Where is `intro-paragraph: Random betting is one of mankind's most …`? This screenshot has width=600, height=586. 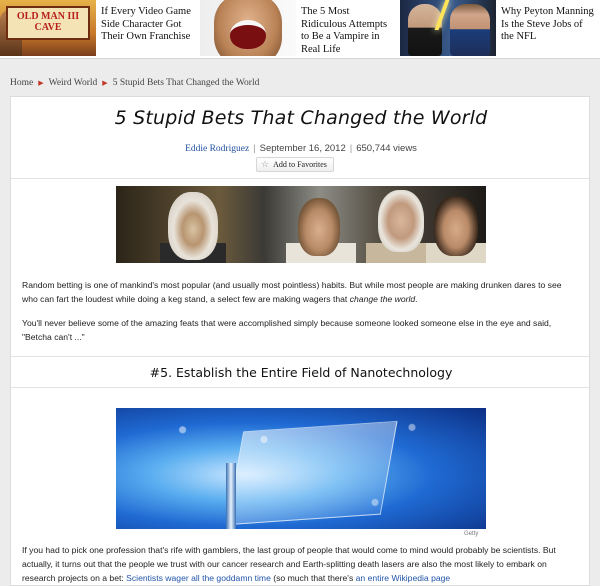
intro-paragraph: Random betting is one of mankind's most … is located at coordinates (300, 292).